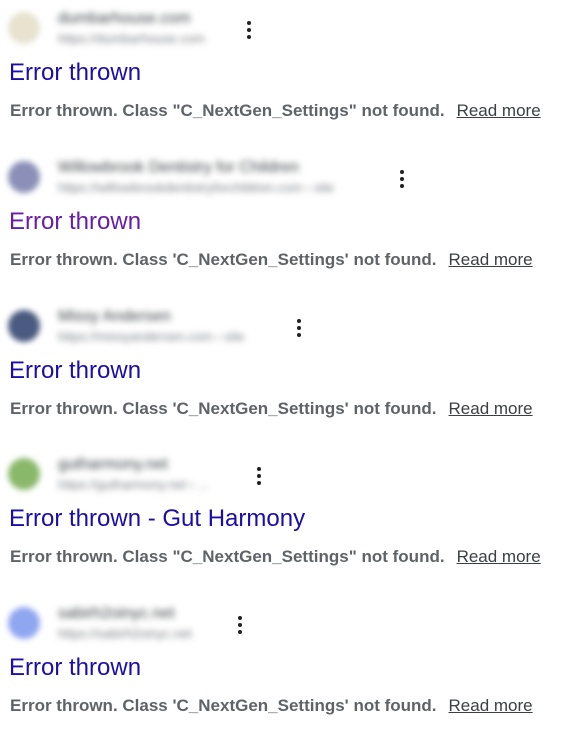 The image size is (563, 739). I want to click on site-name: dumbarhouse.com, so click(124, 18).